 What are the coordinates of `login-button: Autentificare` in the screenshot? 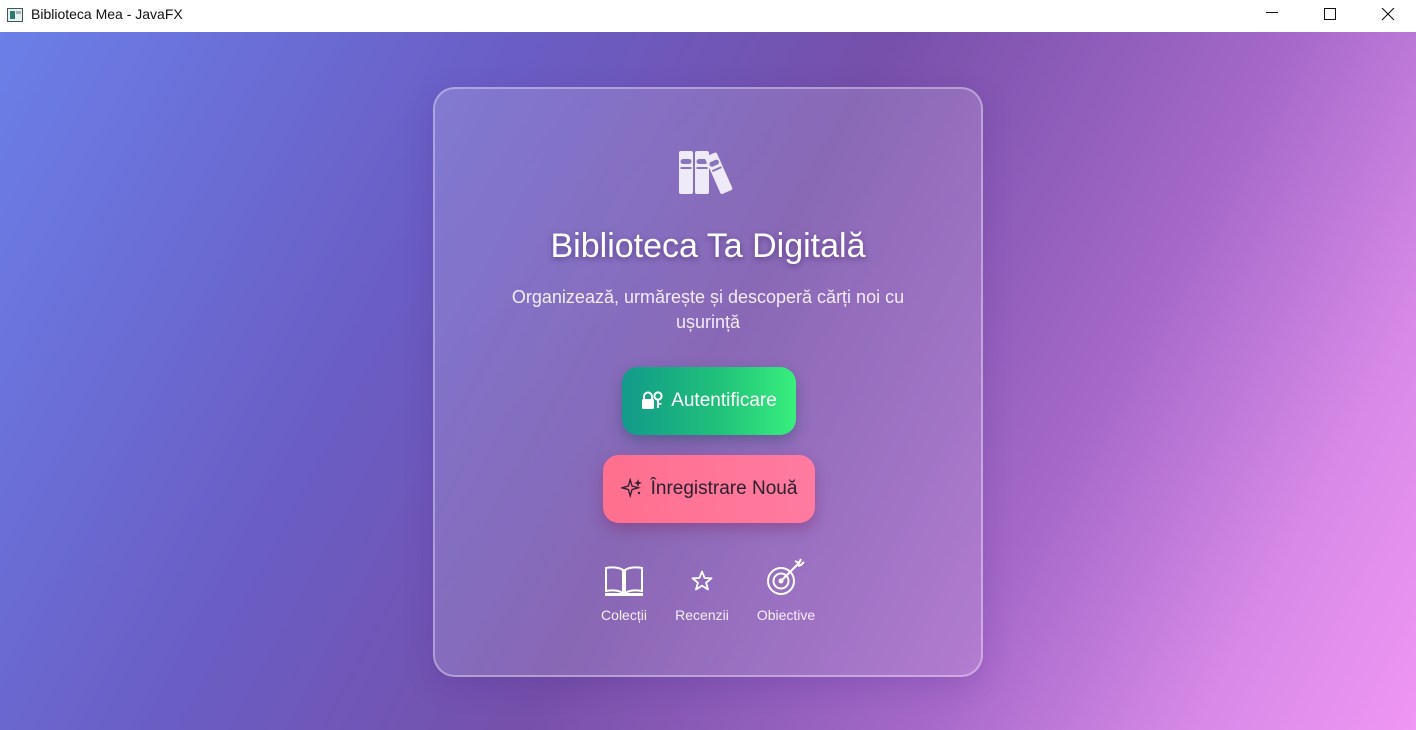 It's located at (709, 401).